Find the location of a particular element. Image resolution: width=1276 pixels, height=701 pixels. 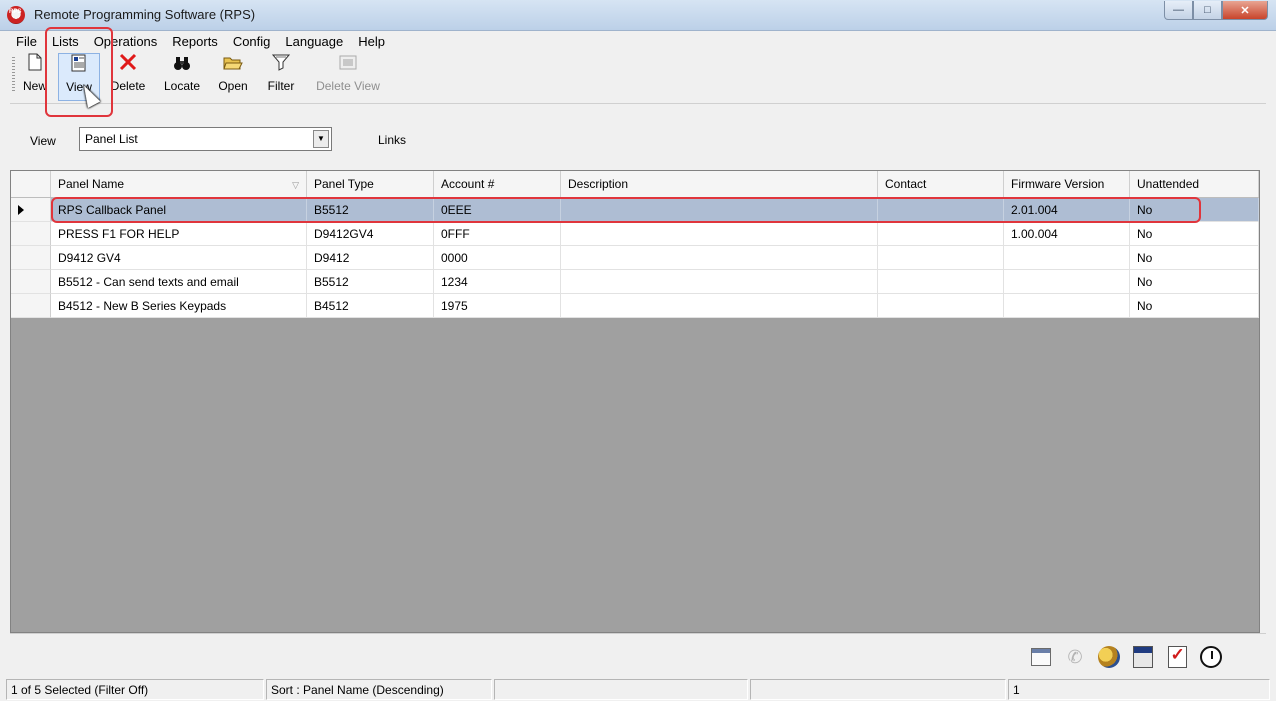

menu-reports: Reports is located at coordinates (196, 41).